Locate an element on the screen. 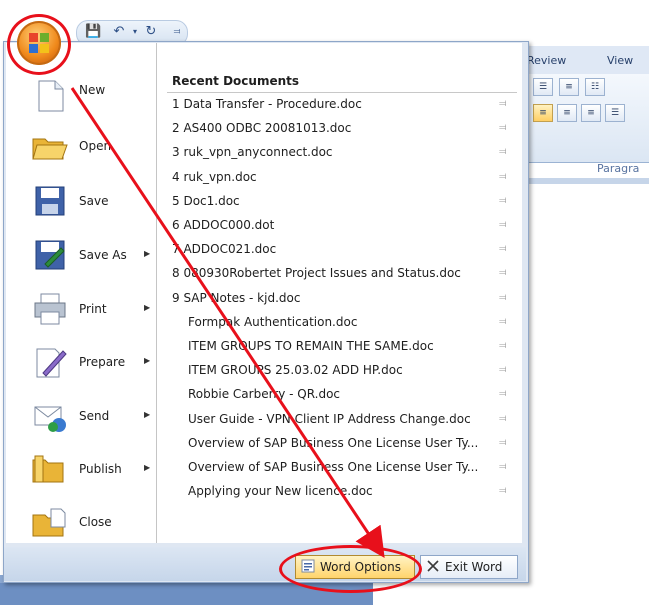 The width and height of the screenshot is (649, 605). recent-document-item: 7 ADDOC021.doc ⫤ is located at coordinates (342, 249).